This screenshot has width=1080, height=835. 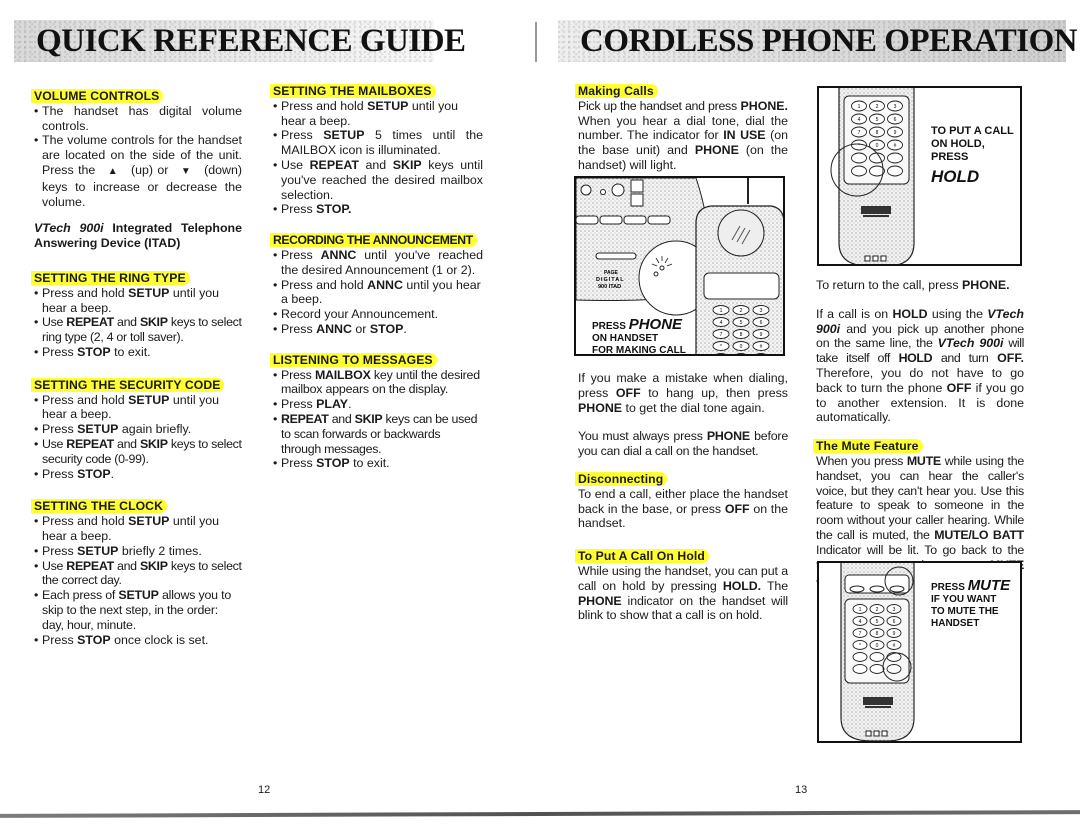 What do you see at coordinates (378, 314) in the screenshot?
I see `list-item: Record your Announcement.` at bounding box center [378, 314].